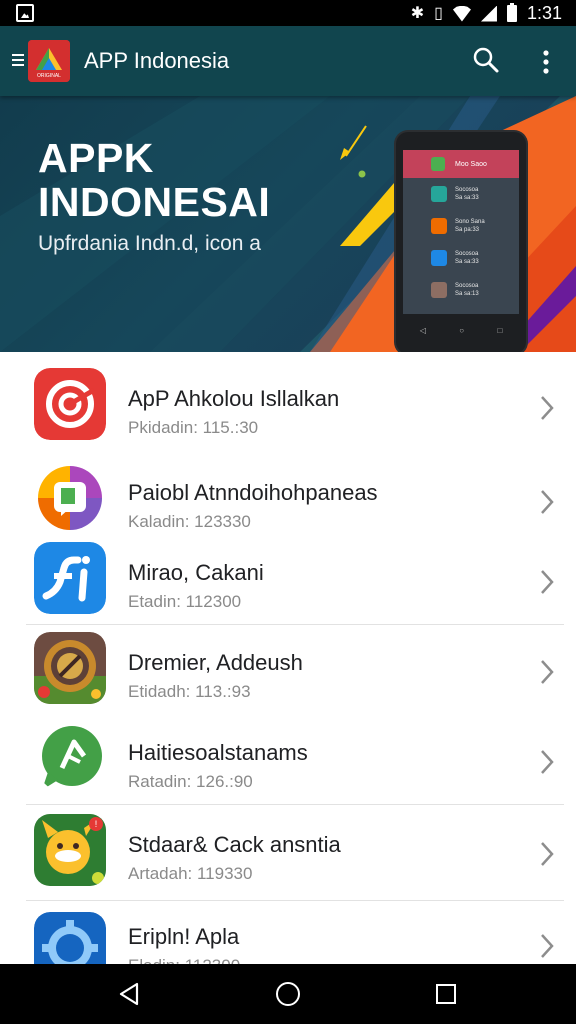 This screenshot has width=576, height=1024. I want to click on app-meta: Ratadin: 126.:90, so click(190, 781).